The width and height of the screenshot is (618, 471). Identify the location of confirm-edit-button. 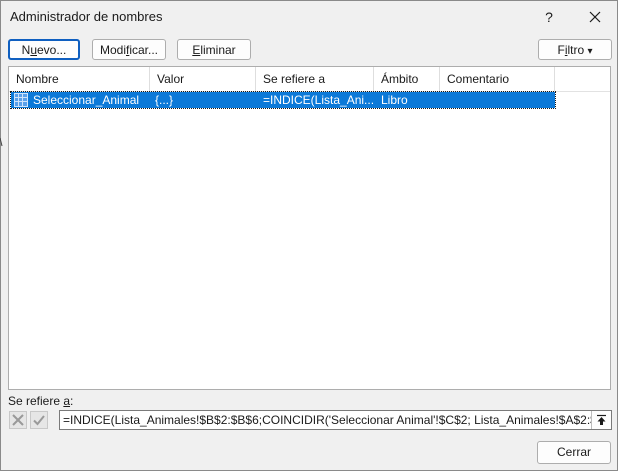
(39, 420).